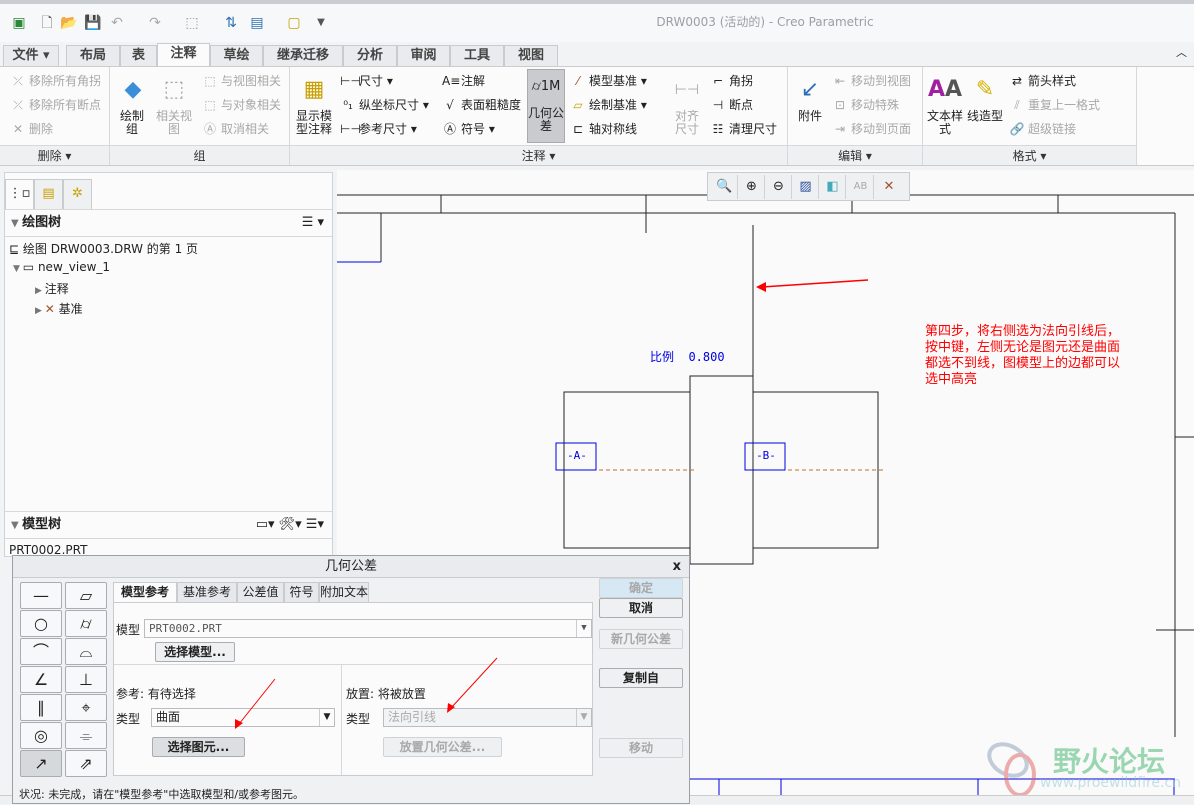  Describe the element at coordinates (641, 588) in the screenshot. I see `ok-button: 确定` at that location.